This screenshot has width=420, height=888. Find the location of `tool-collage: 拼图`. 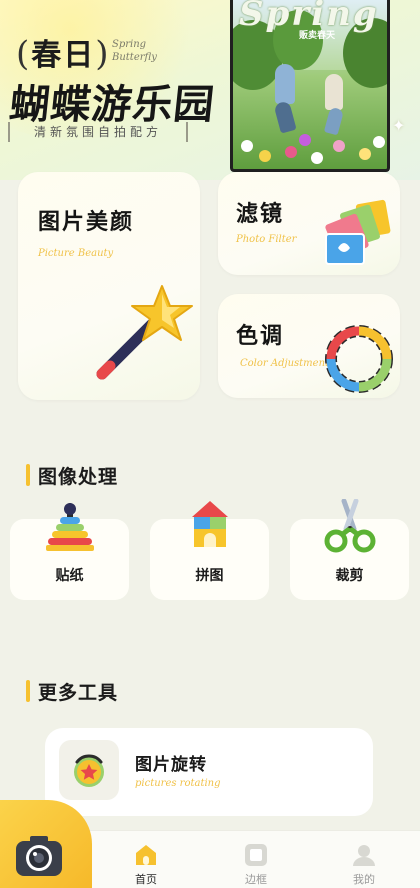

tool-collage: 拼图 is located at coordinates (209, 550).